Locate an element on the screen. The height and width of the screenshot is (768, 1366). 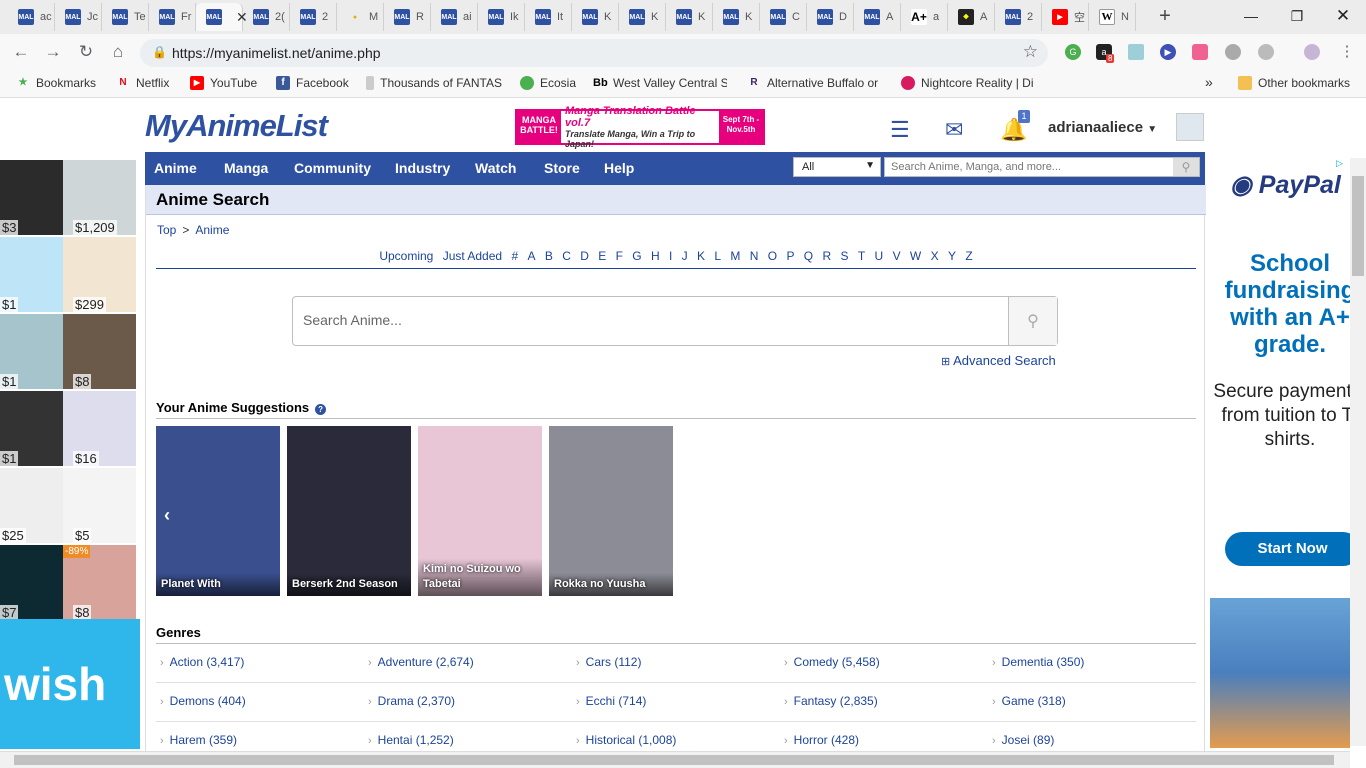
alpha-link: U is located at coordinates (879, 256).